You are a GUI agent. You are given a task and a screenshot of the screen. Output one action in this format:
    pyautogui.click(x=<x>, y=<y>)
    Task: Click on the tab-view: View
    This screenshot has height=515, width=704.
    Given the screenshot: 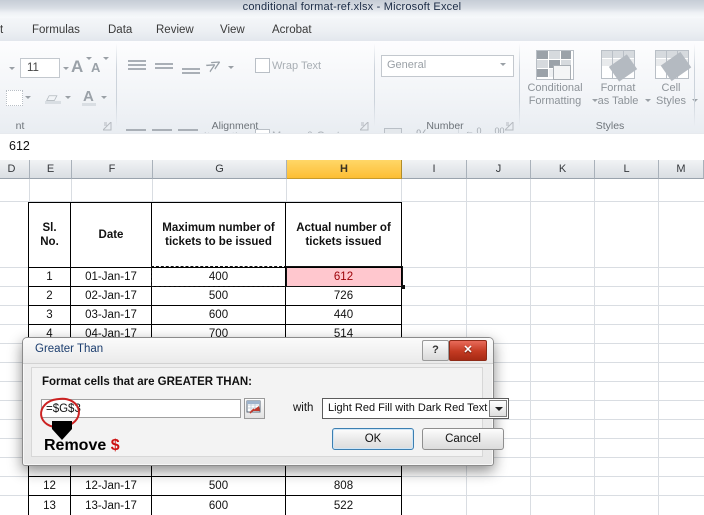 What is the action you would take?
    pyautogui.click(x=232, y=30)
    